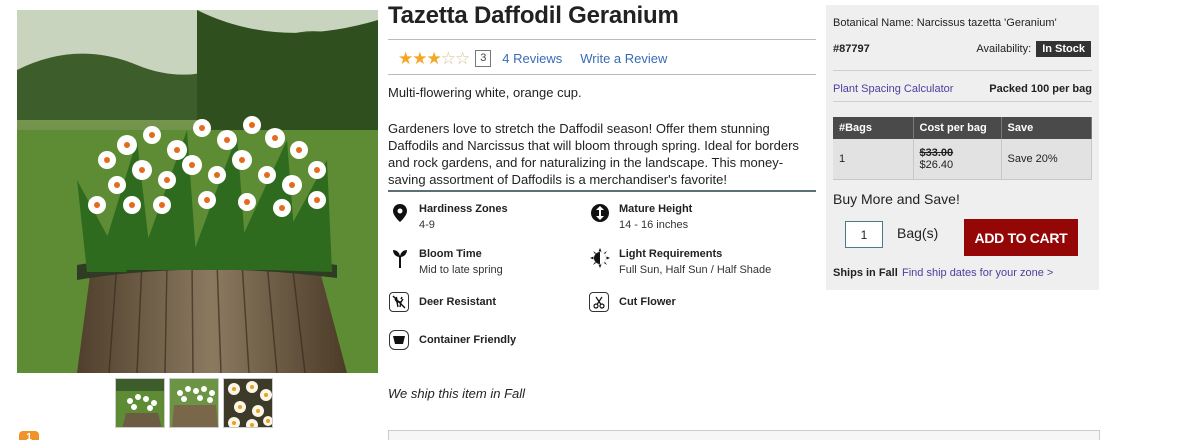  I want to click on features-divider, so click(602, 191).